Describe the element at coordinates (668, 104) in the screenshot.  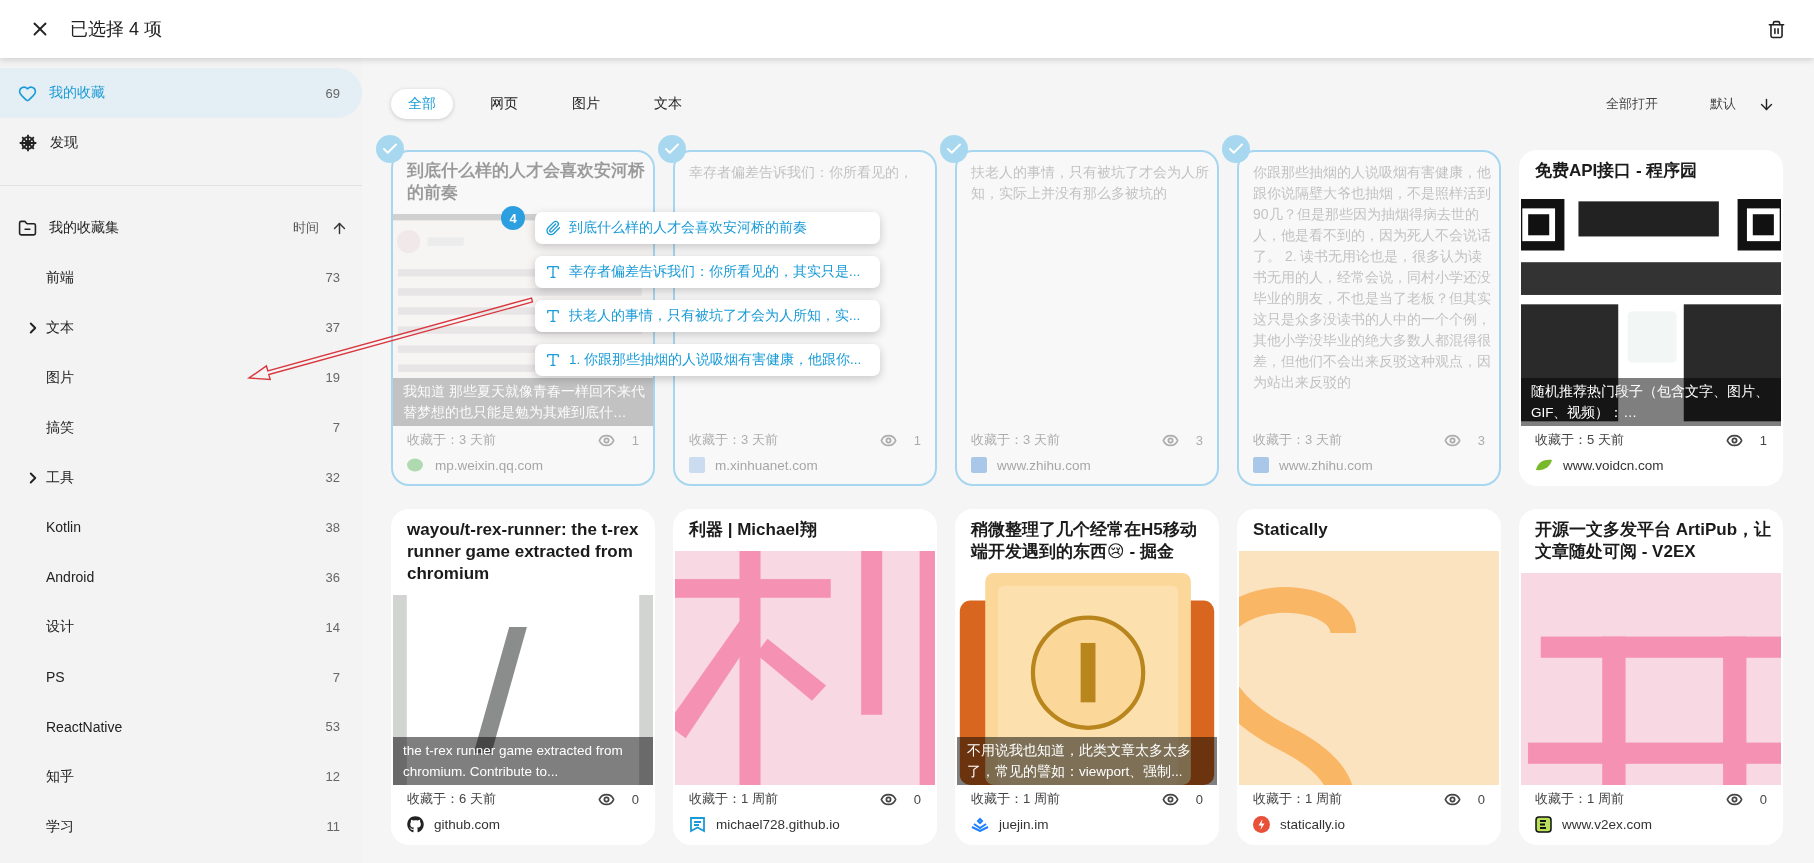
I see `filter-tab: 文本` at that location.